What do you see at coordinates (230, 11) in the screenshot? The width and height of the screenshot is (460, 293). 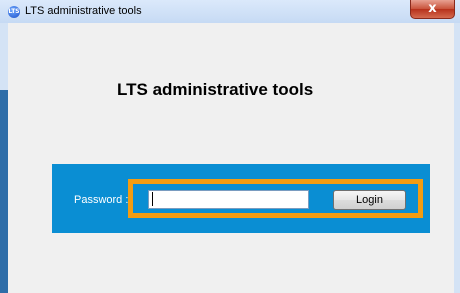 I see `title-bar: LTS LTS administrative tools x` at bounding box center [230, 11].